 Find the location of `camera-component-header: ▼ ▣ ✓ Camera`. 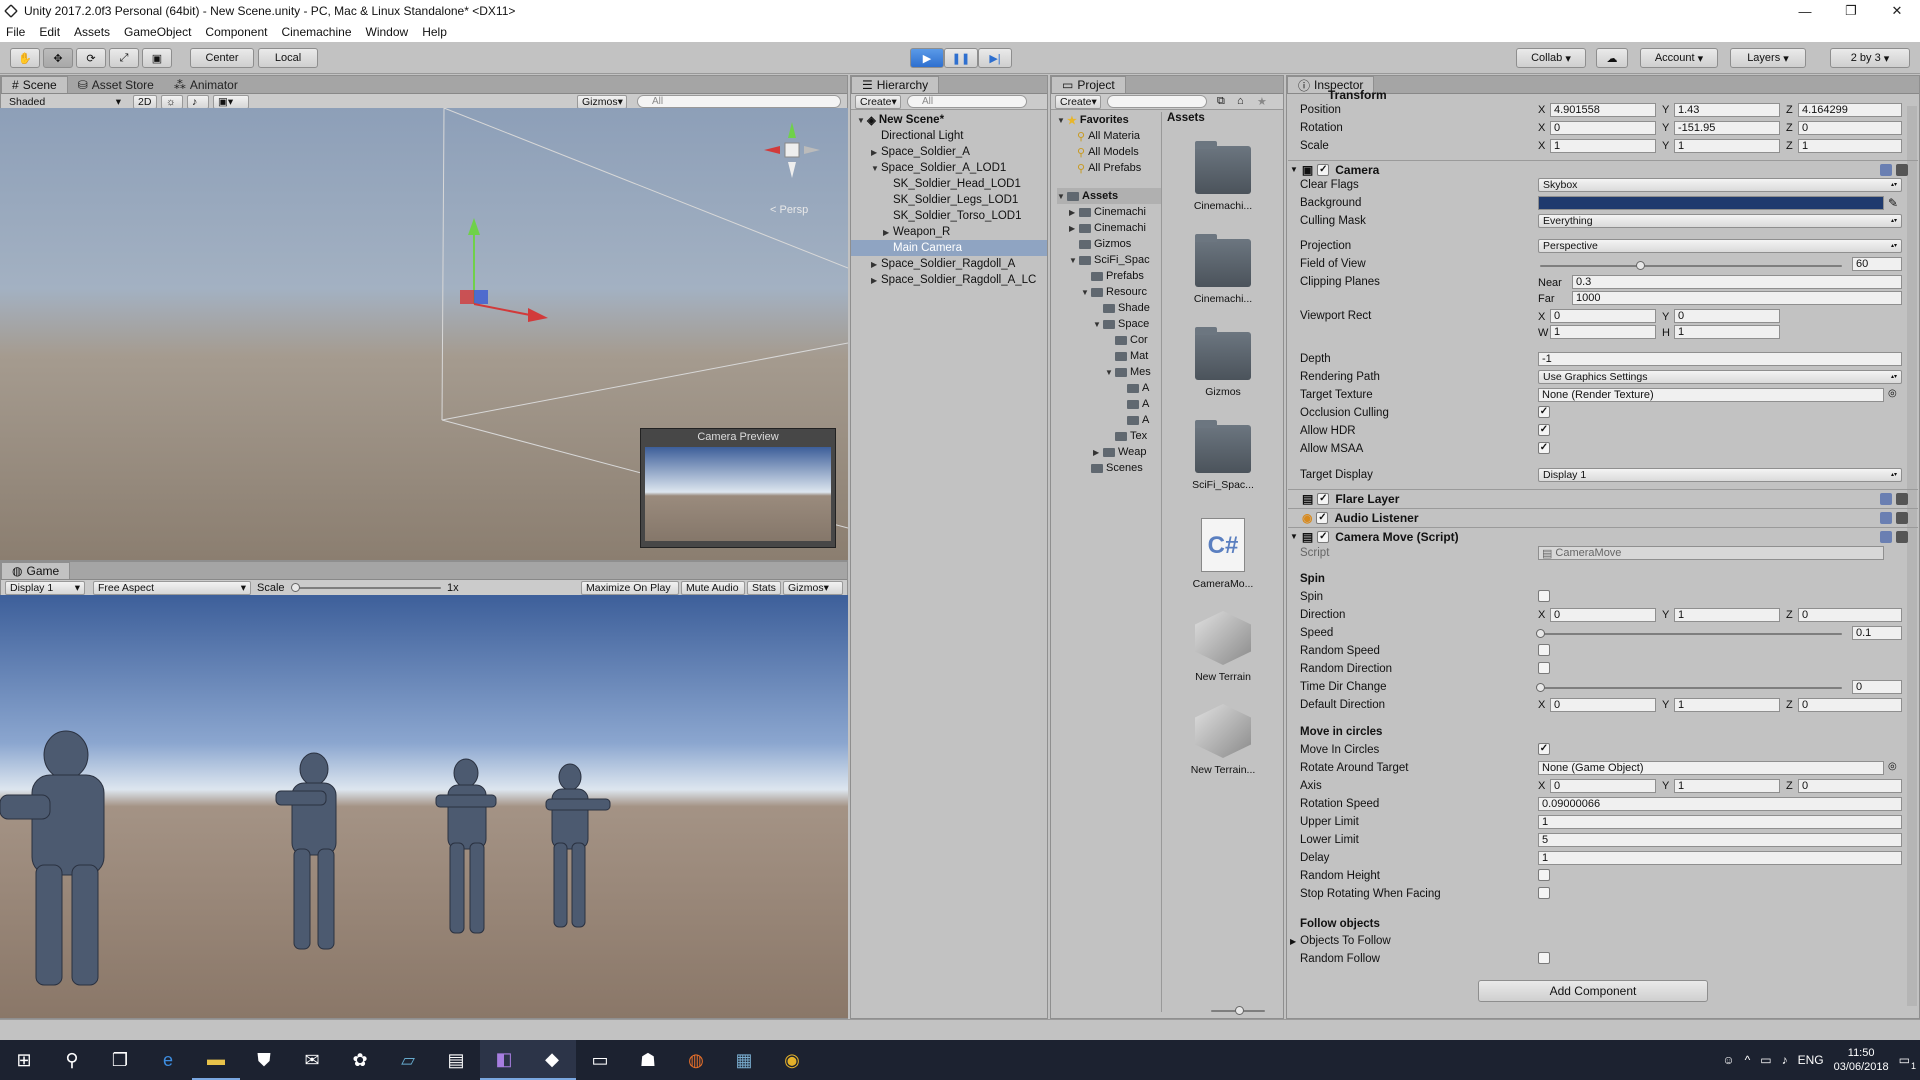

camera-component-header: ▼ ▣ ✓ Camera is located at coordinates (1603, 169).